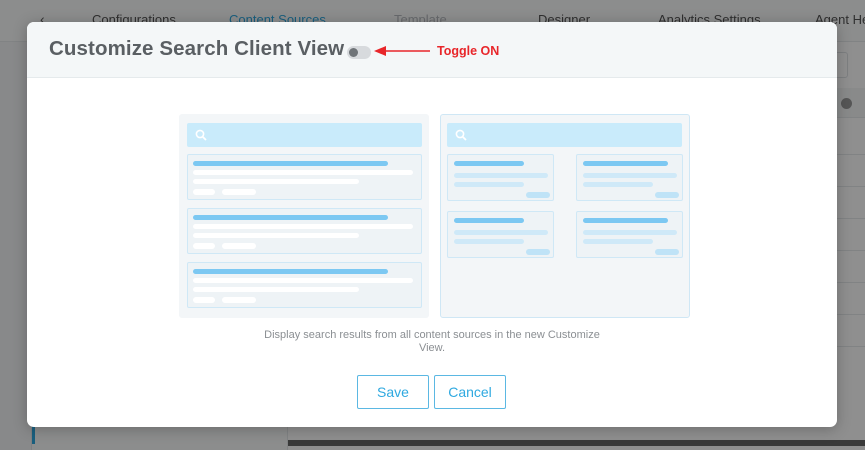 This screenshot has width=865, height=450. What do you see at coordinates (402, 51) in the screenshot?
I see `annotation-arrow-icon` at bounding box center [402, 51].